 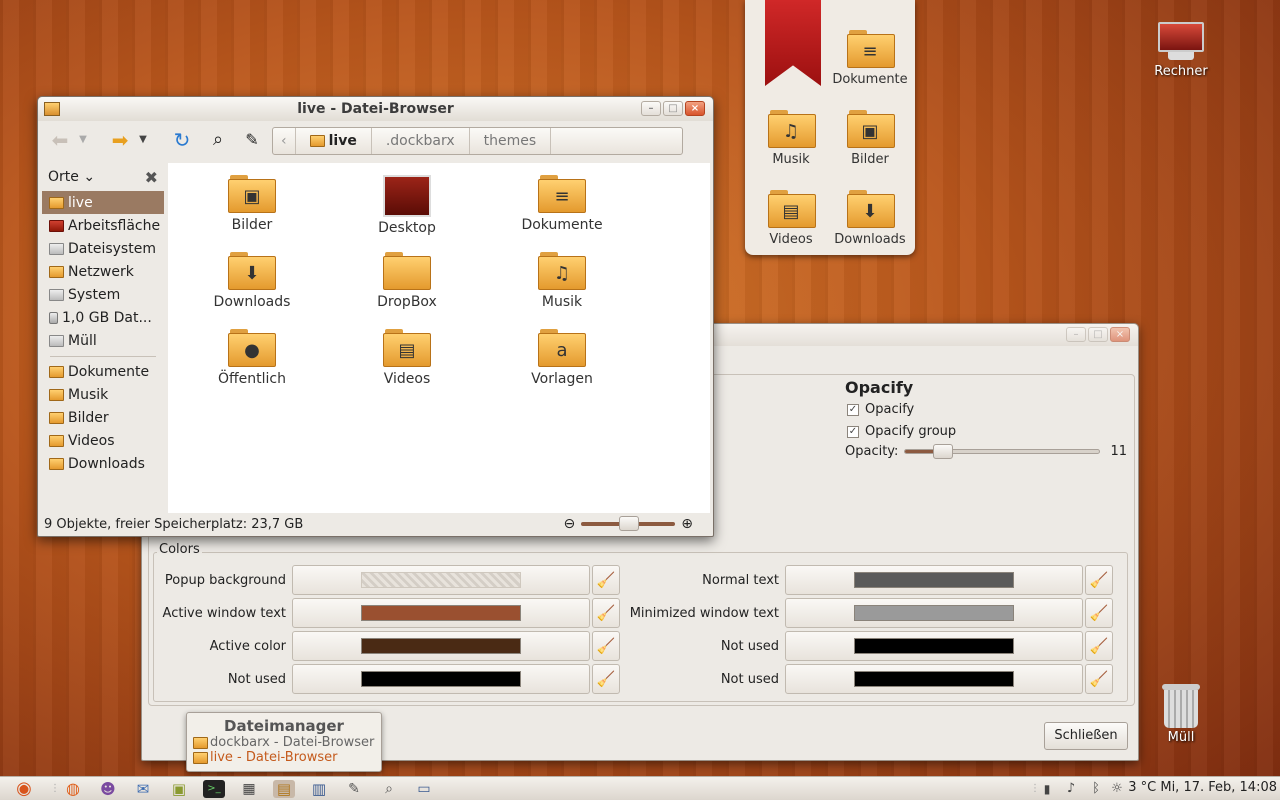 I want to click on bluetooth-icon: ᛒ, so click(x=1096, y=789).